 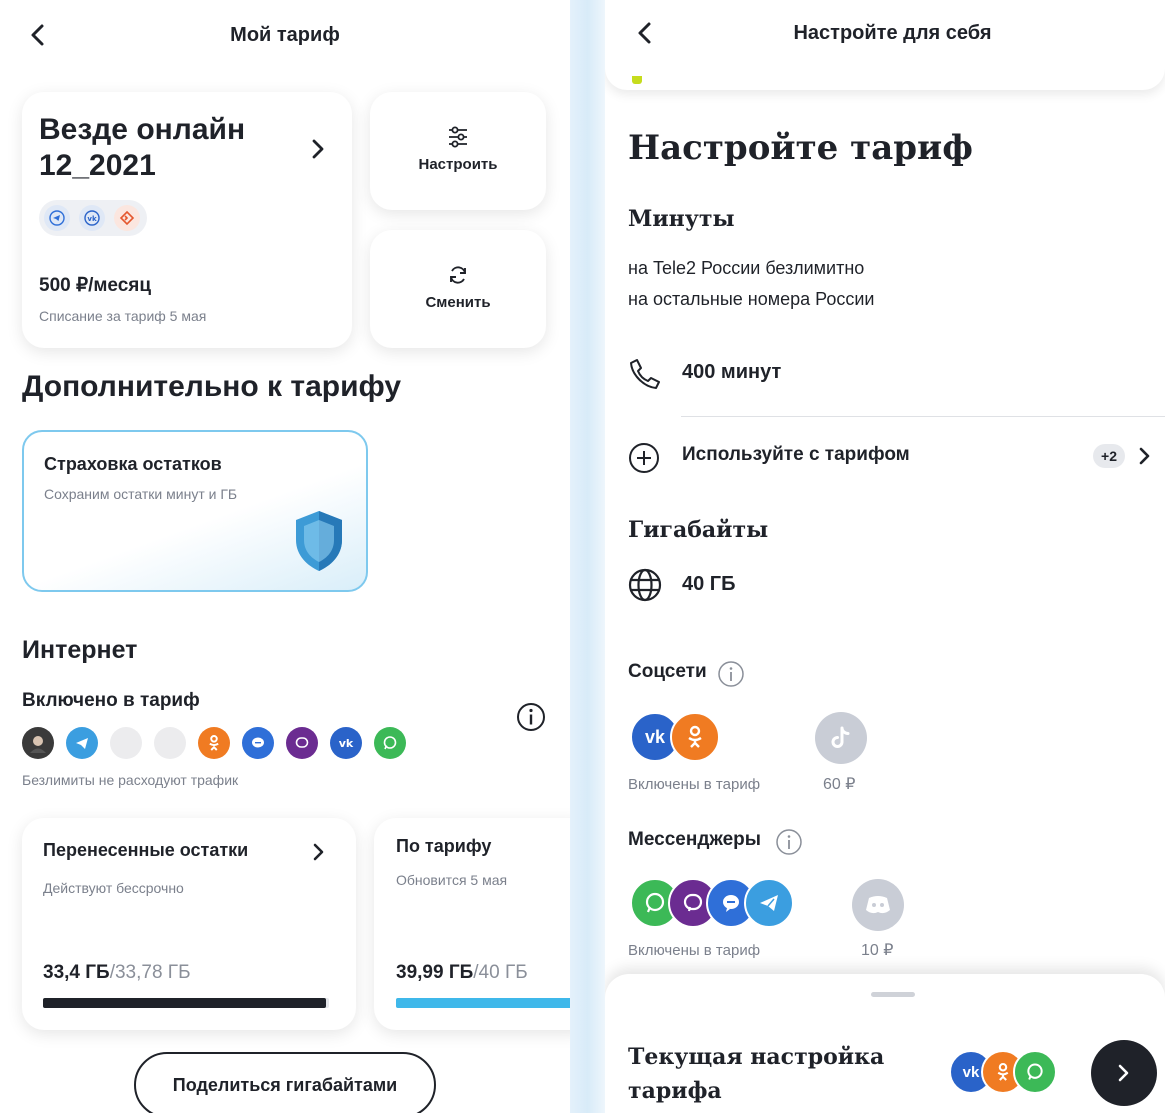 I want to click on insurance-title: Страховка остатков, so click(x=133, y=464).